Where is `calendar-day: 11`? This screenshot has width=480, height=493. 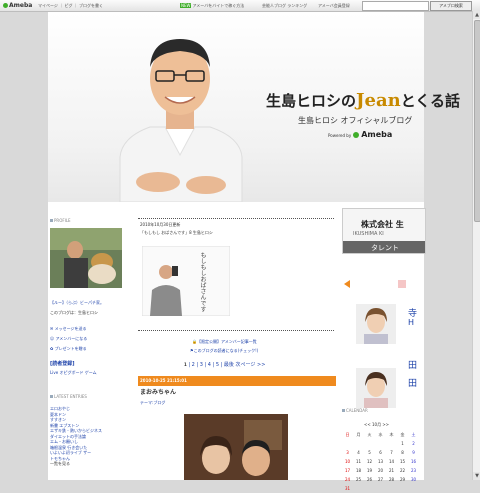 calendar-day: 11 is located at coordinates (358, 461).